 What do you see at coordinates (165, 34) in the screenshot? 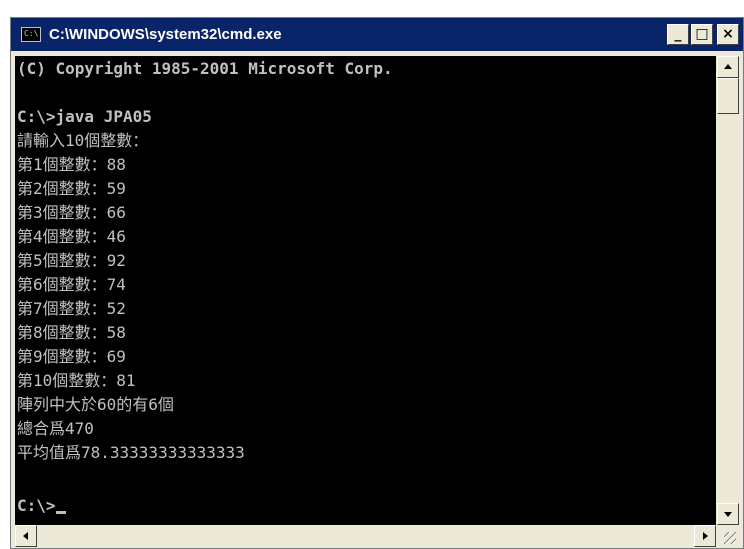
I see `window-title: C:\WINDOWS\system32\cmd.exe` at bounding box center [165, 34].